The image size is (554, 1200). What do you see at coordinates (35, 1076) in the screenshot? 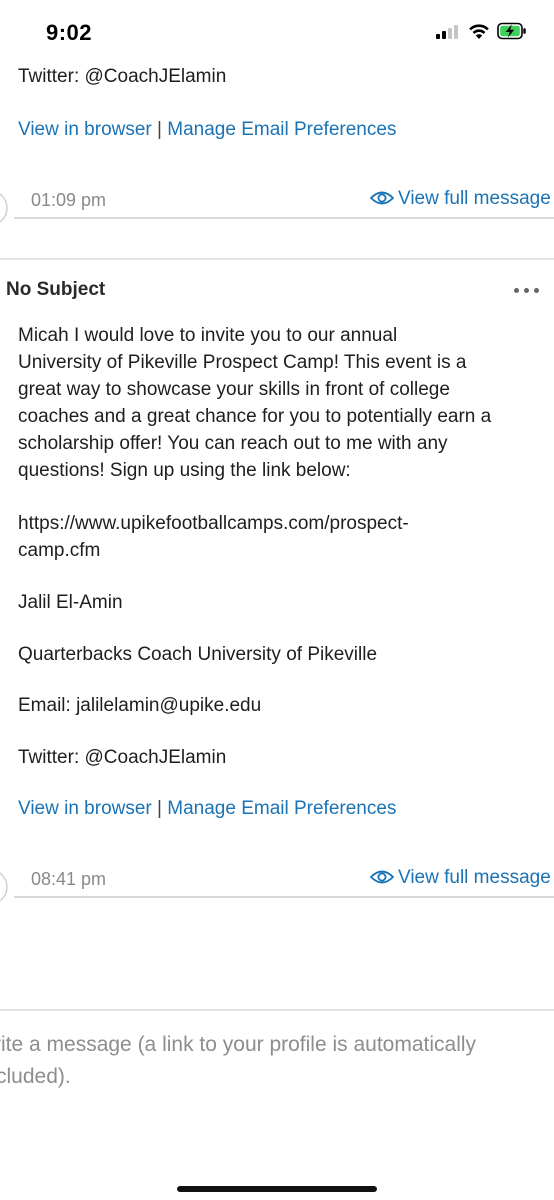
I see `compose-placeholder-continued: cluded).` at bounding box center [35, 1076].